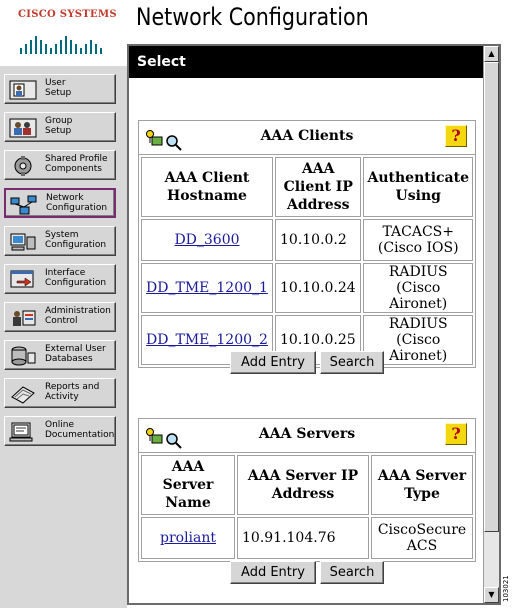  I want to click on ip-cell: 10.91.104.76, so click(303, 538).